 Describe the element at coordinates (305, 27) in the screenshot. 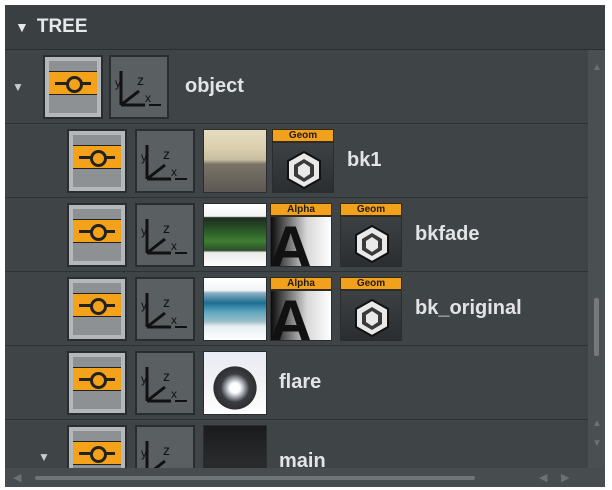

I see `tree-header: ▼ TREE` at that location.